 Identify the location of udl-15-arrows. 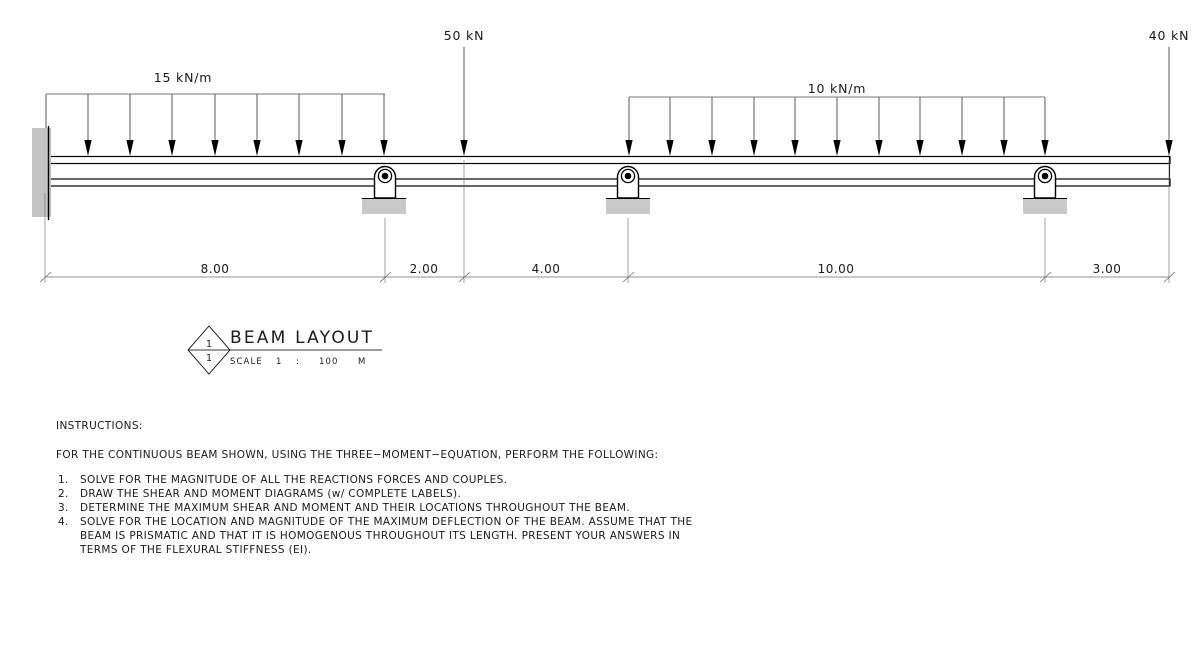
(215, 125).